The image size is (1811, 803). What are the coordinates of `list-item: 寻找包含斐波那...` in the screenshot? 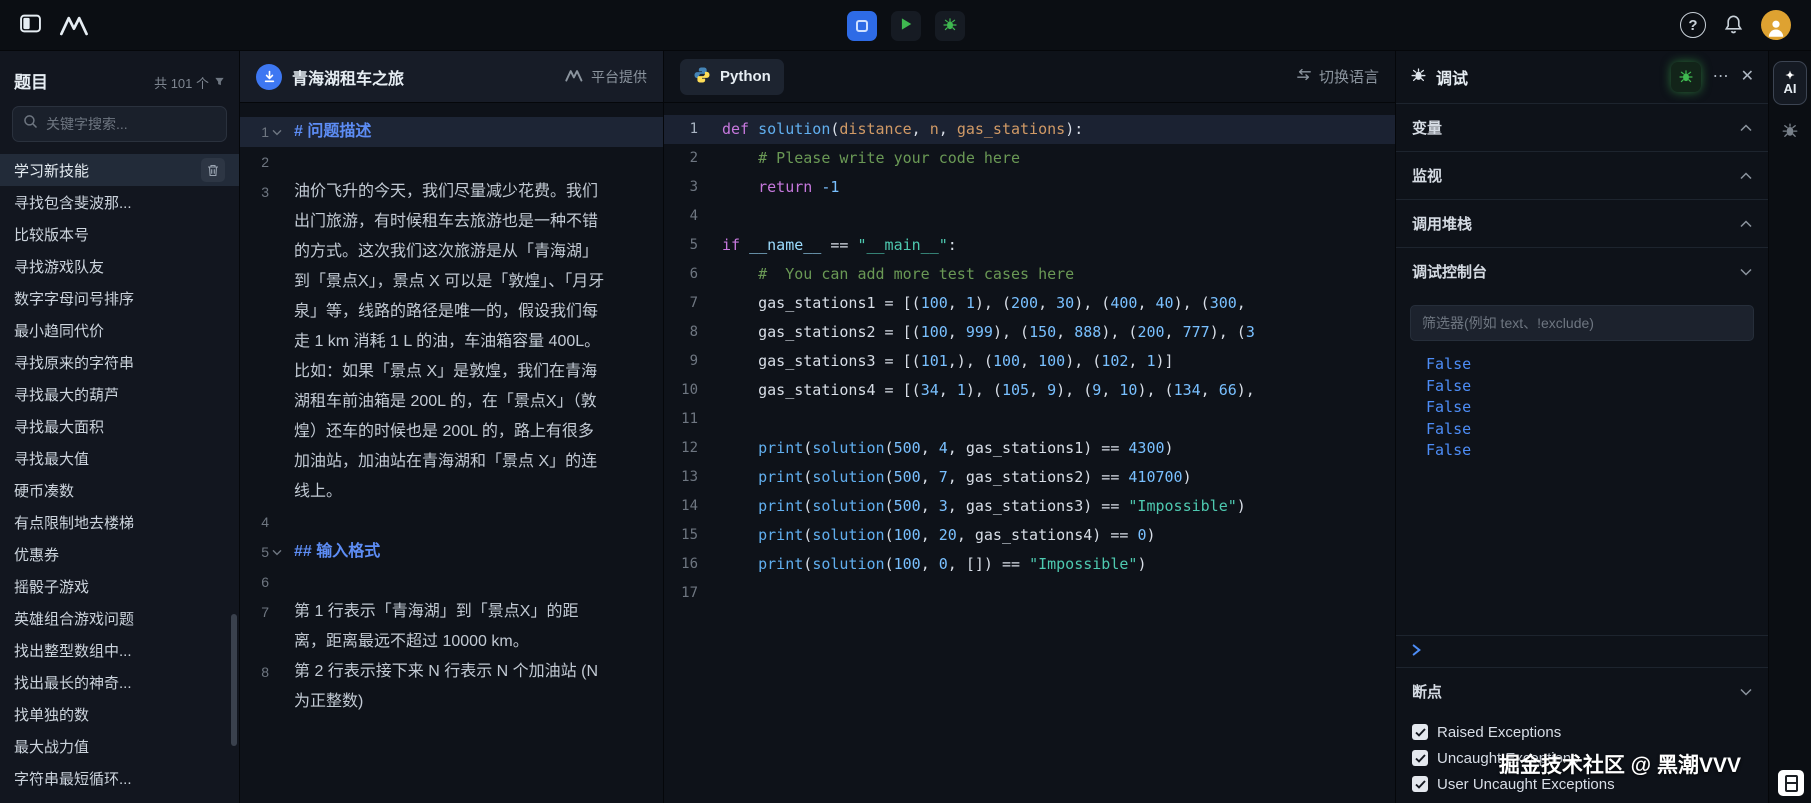 It's located at (119, 202).